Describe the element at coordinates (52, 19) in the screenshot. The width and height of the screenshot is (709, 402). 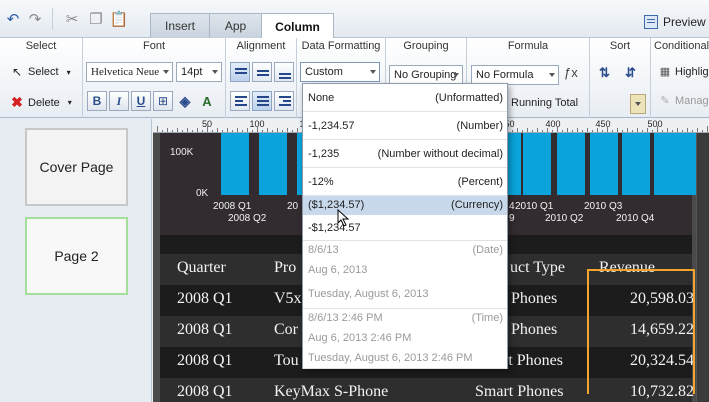
I see `toolbar-divider` at that location.